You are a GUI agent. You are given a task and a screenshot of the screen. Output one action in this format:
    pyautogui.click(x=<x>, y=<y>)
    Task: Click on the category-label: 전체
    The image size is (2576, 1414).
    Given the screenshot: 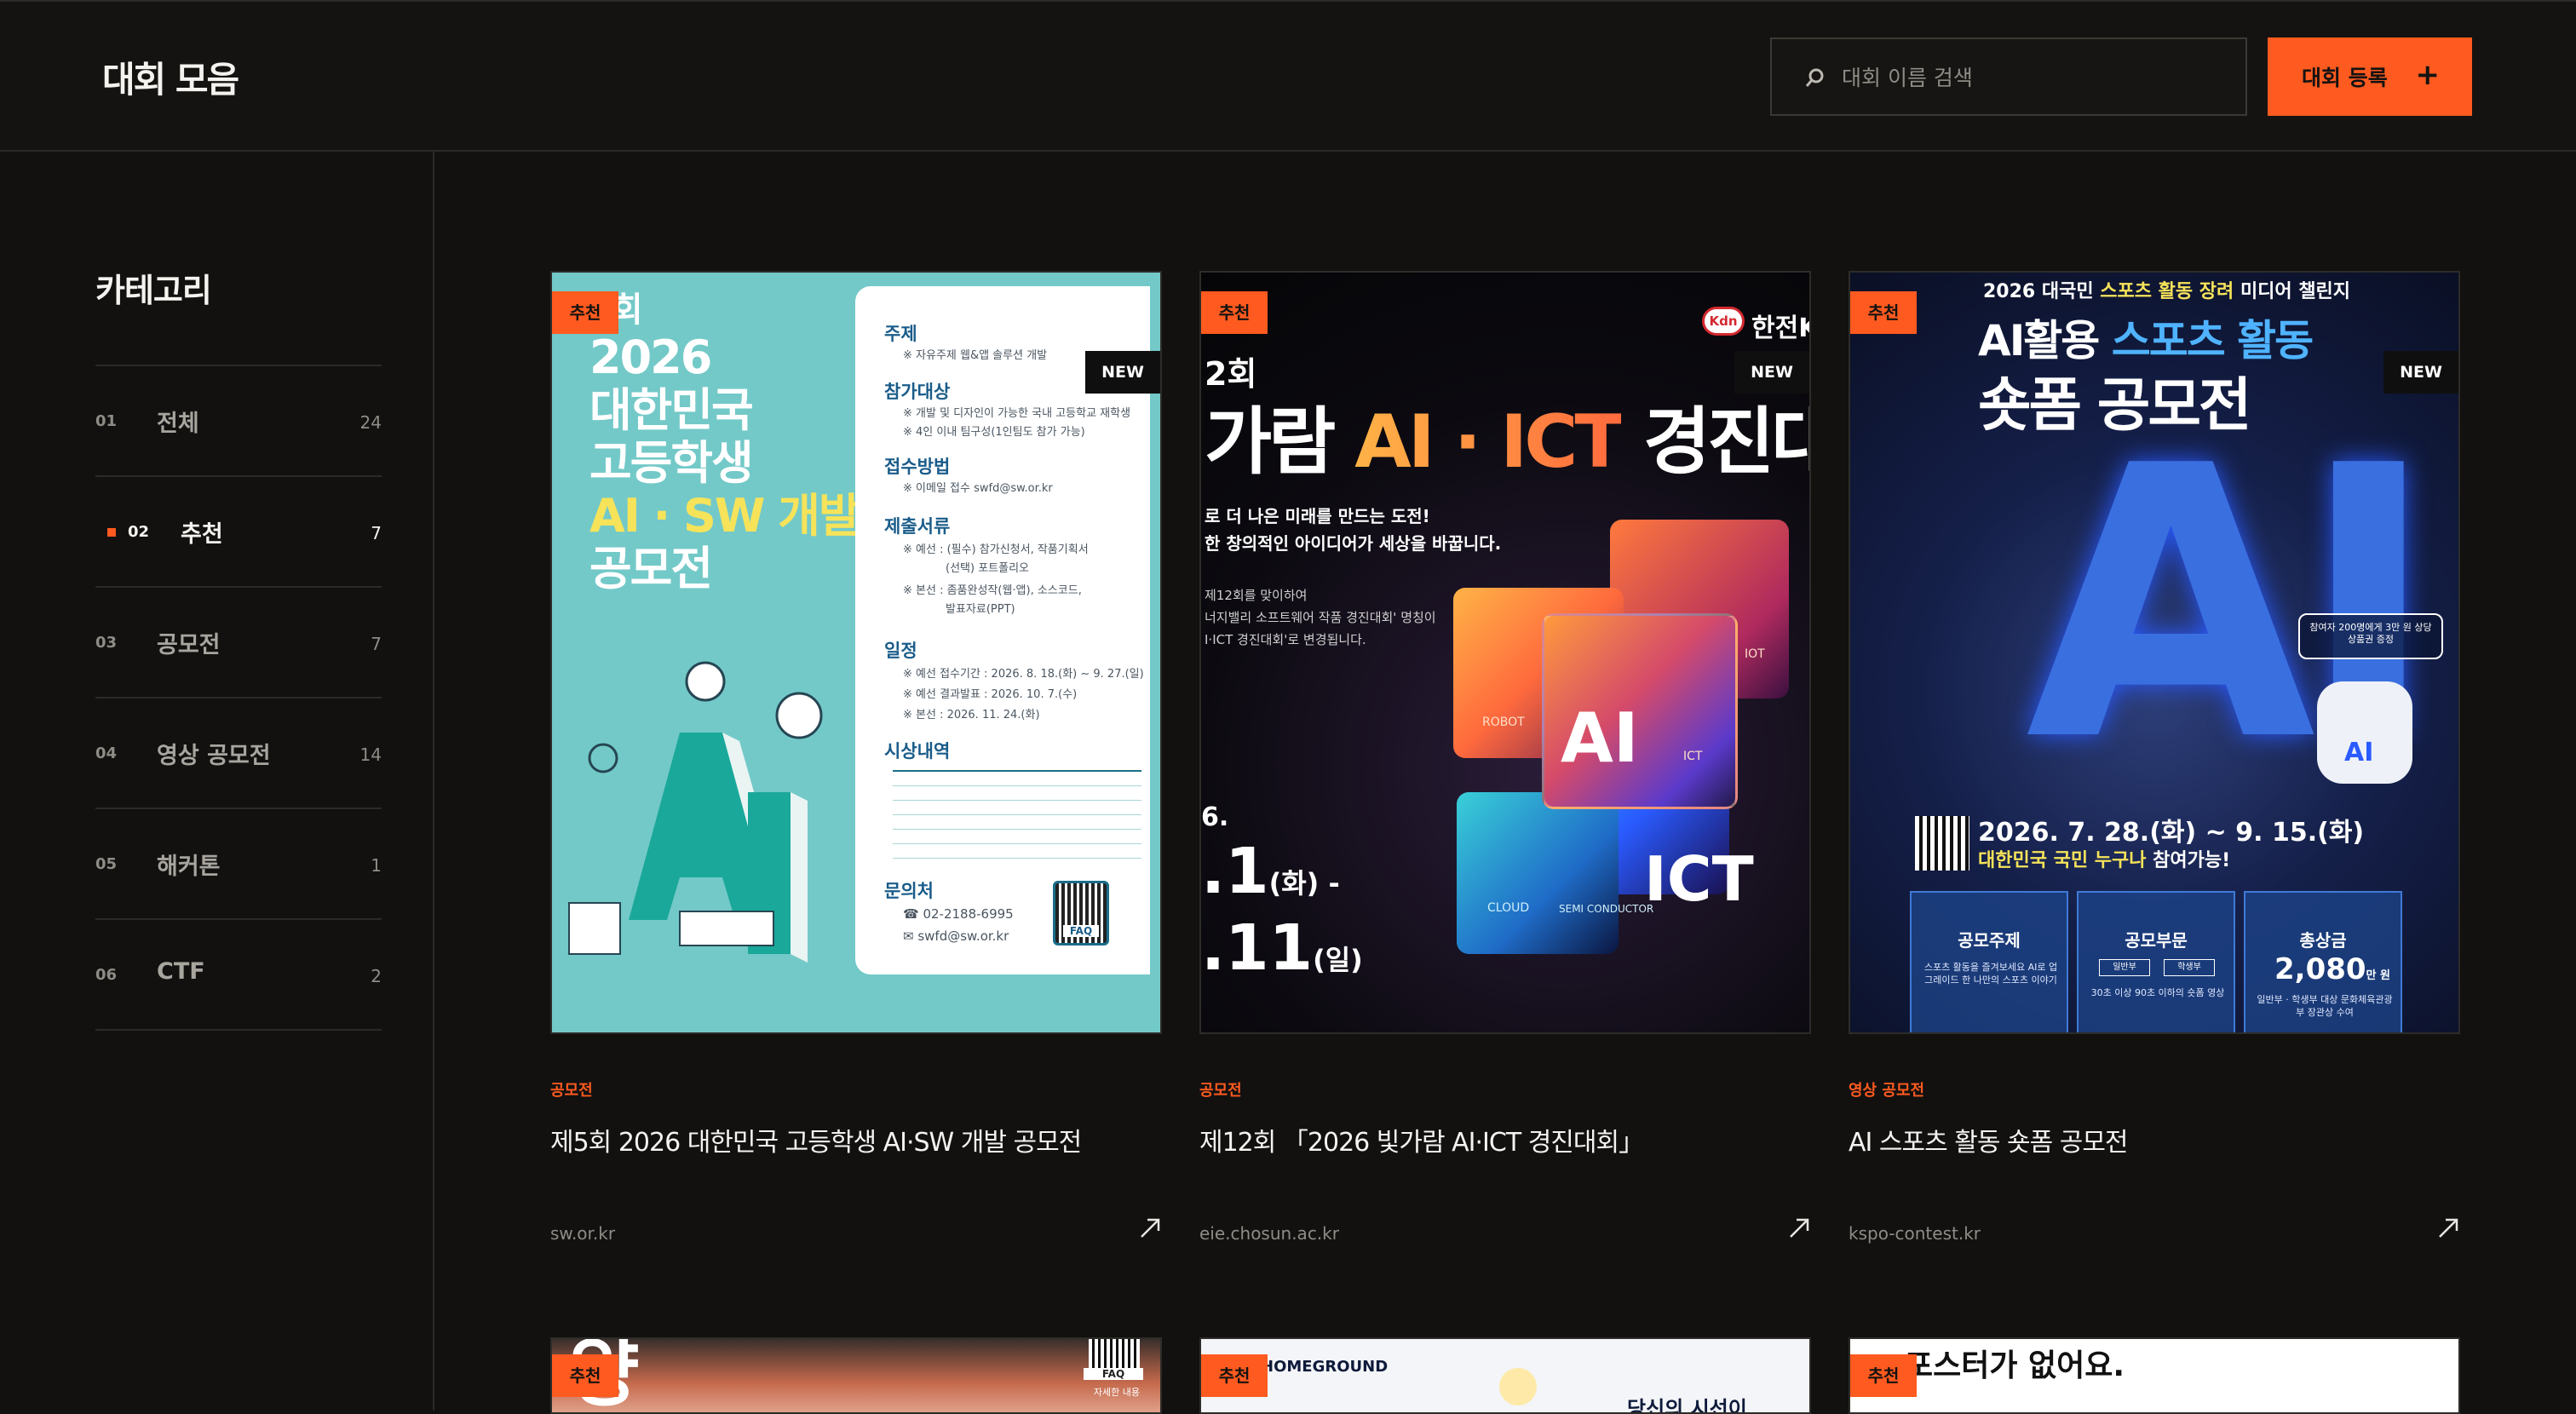 What is the action you would take?
    pyautogui.click(x=178, y=424)
    